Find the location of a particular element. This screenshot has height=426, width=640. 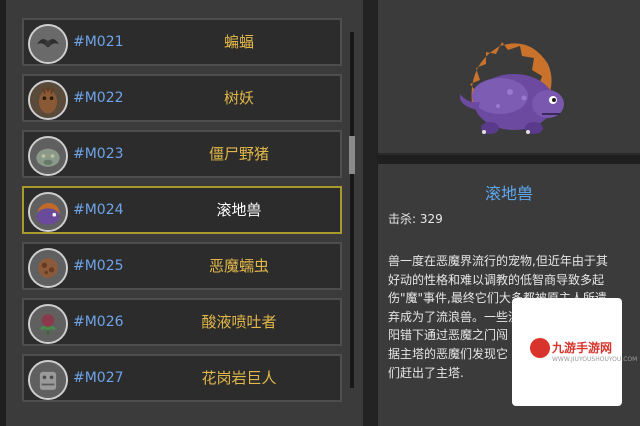

portrait-panel is located at coordinates (509, 77).